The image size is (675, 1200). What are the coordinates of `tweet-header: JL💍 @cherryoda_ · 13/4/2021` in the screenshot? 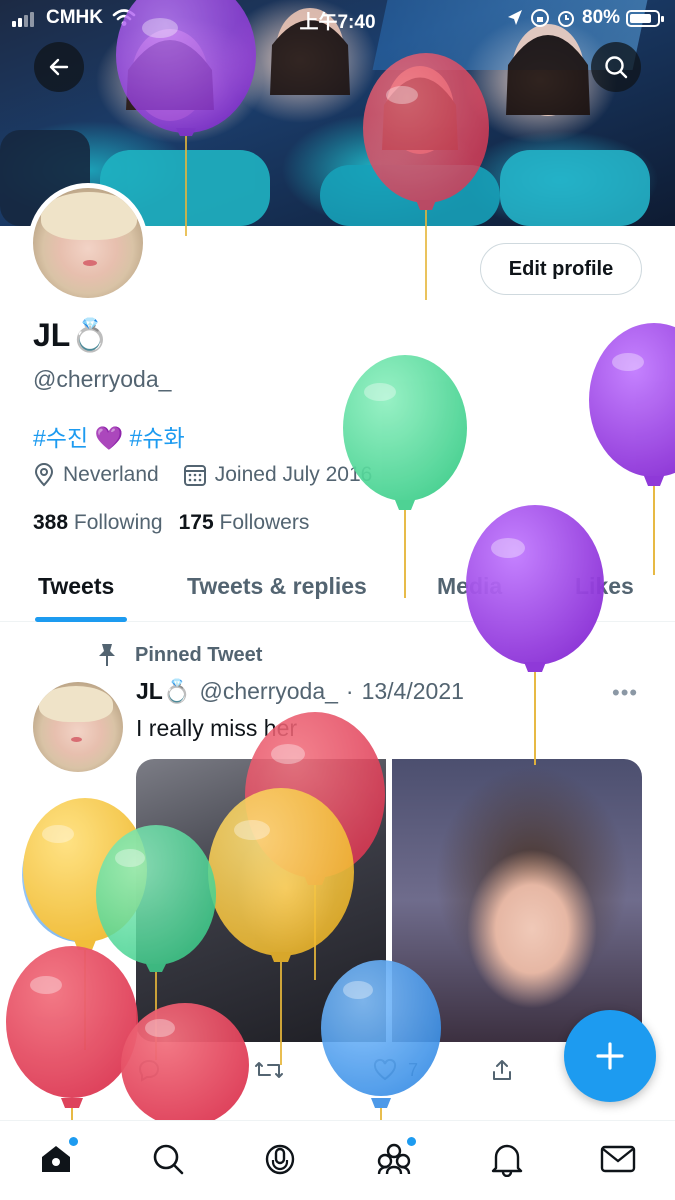 It's located at (300, 691).